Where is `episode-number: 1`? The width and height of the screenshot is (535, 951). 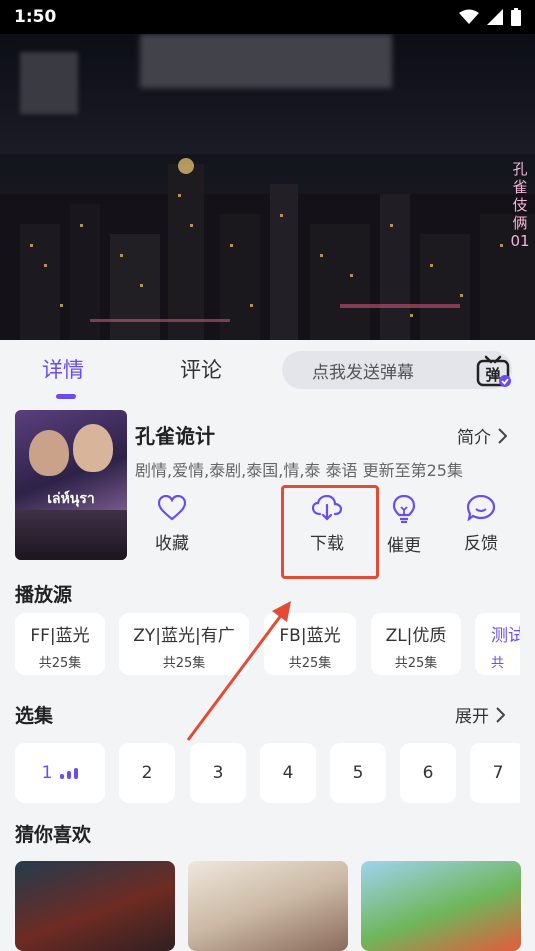 episode-number: 1 is located at coordinates (47, 773).